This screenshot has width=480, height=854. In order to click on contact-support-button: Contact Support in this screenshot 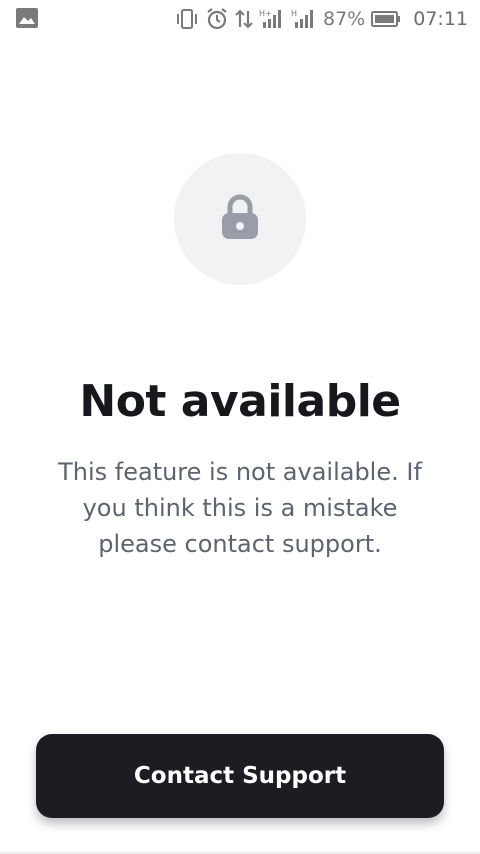, I will do `click(240, 776)`.